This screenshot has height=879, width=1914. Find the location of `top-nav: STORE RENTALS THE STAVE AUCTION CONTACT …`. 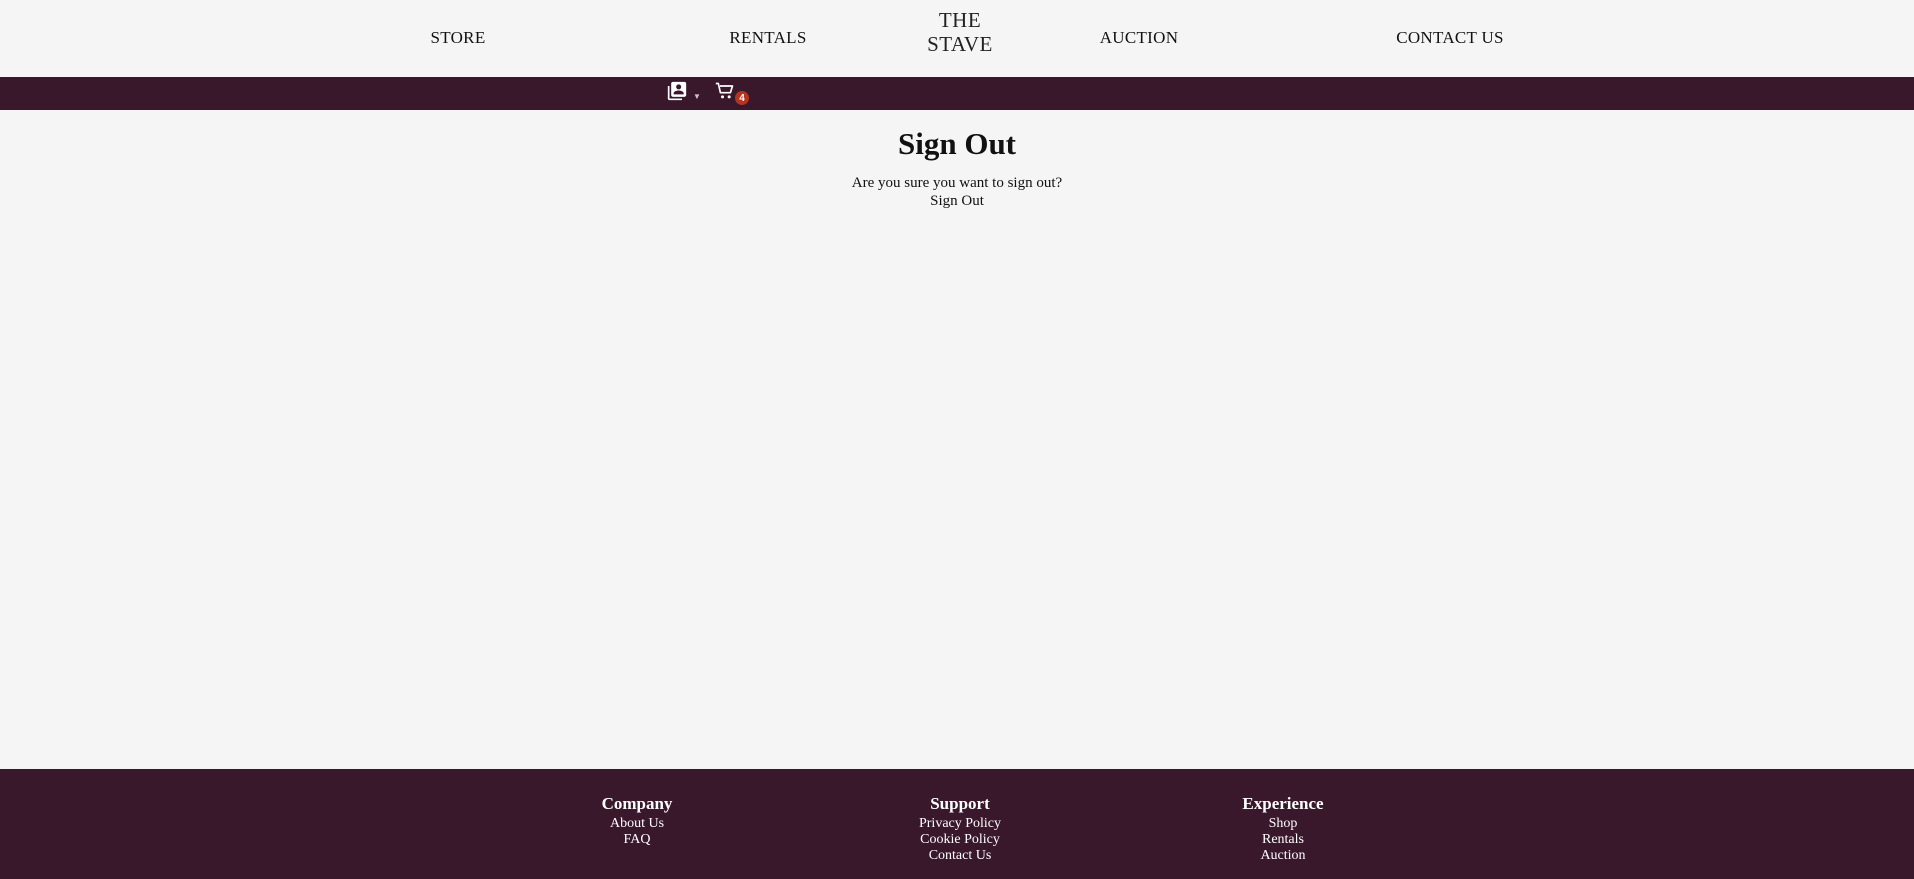

top-nav: STORE RENTALS THE STAVE AUCTION CONTACT … is located at coordinates (957, 38).